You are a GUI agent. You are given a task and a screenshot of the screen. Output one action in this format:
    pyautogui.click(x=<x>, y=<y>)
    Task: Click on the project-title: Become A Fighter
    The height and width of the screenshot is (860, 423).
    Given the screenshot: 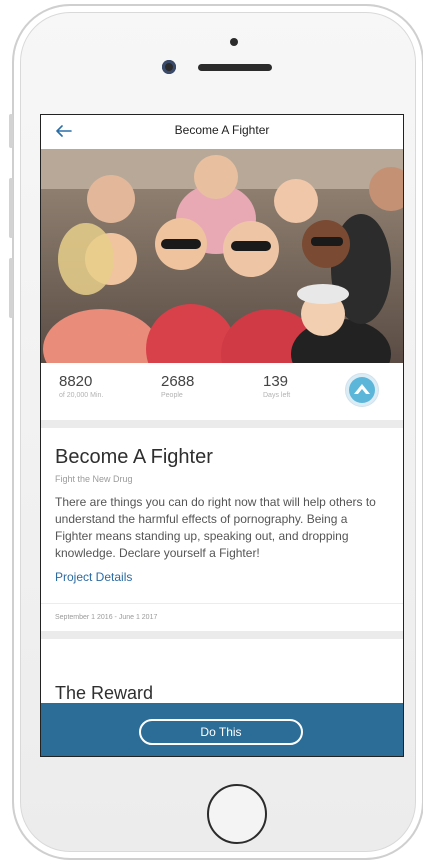 What is the action you would take?
    pyautogui.click(x=134, y=457)
    